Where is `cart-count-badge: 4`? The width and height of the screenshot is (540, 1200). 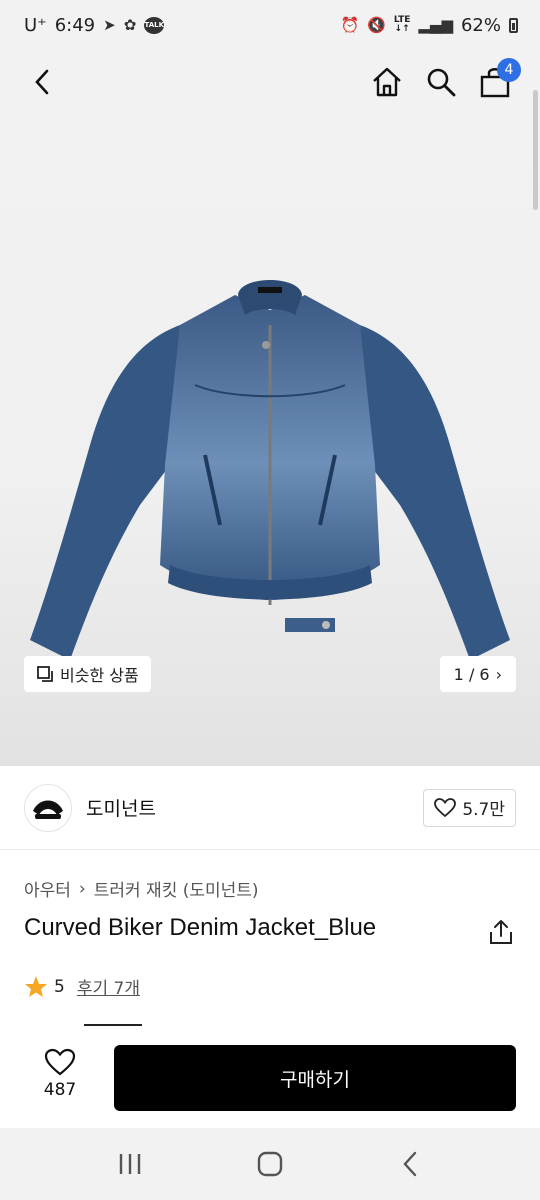
cart-count-badge: 4 is located at coordinates (509, 70).